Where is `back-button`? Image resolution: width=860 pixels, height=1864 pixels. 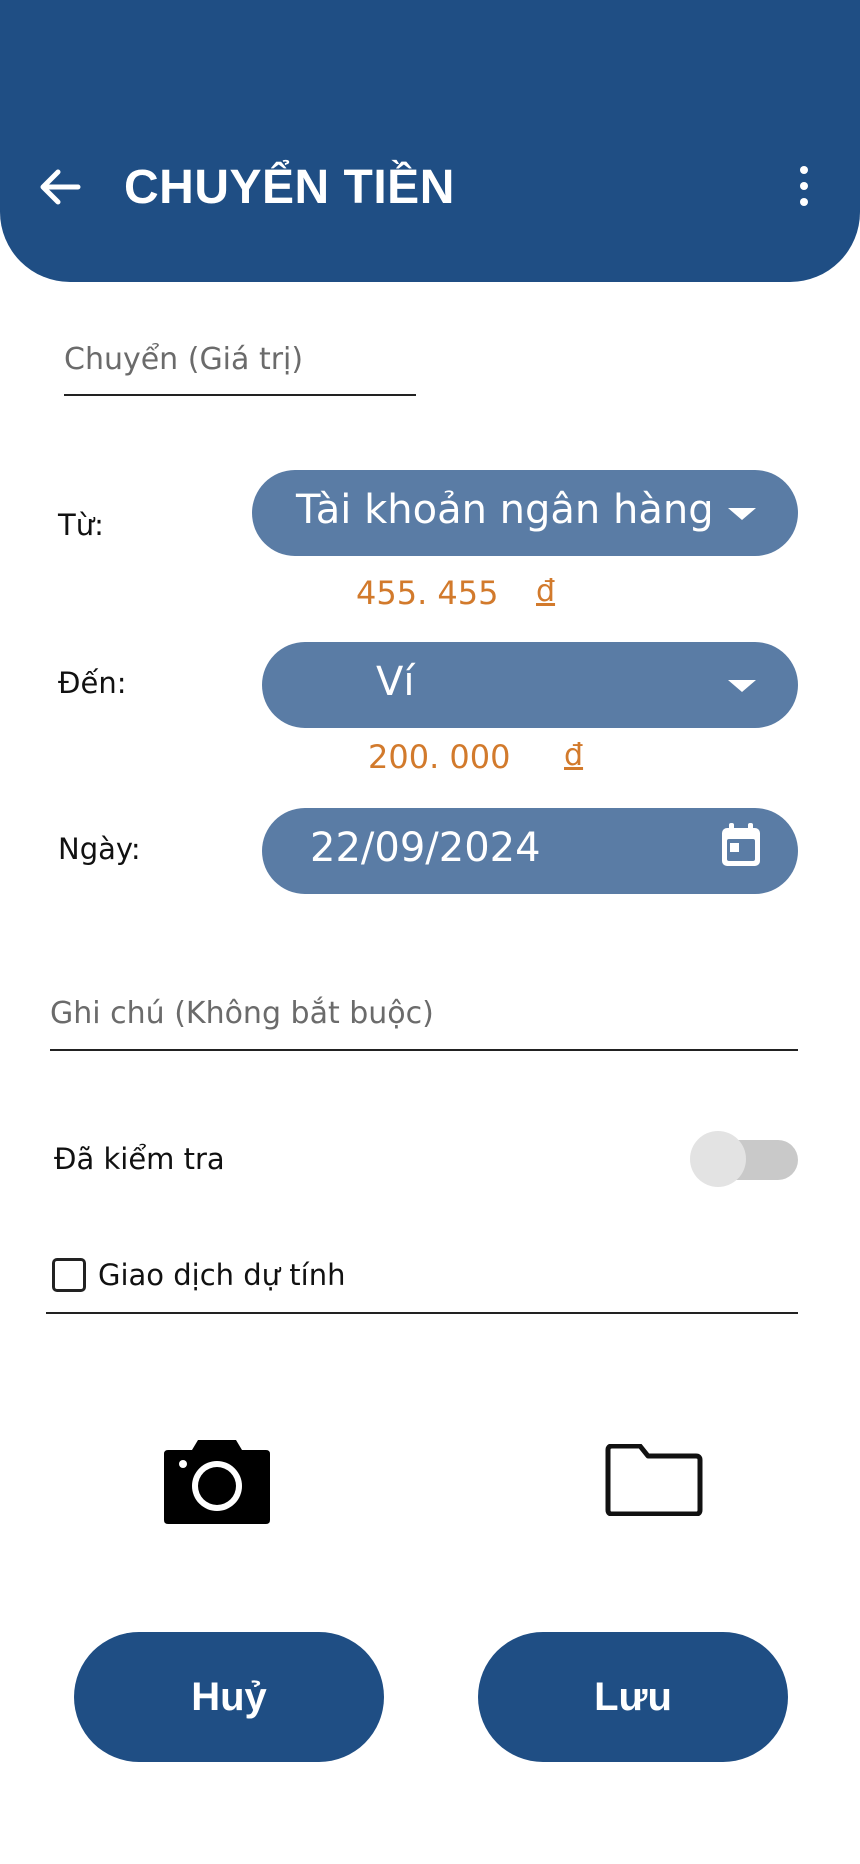
back-button is located at coordinates (59, 187).